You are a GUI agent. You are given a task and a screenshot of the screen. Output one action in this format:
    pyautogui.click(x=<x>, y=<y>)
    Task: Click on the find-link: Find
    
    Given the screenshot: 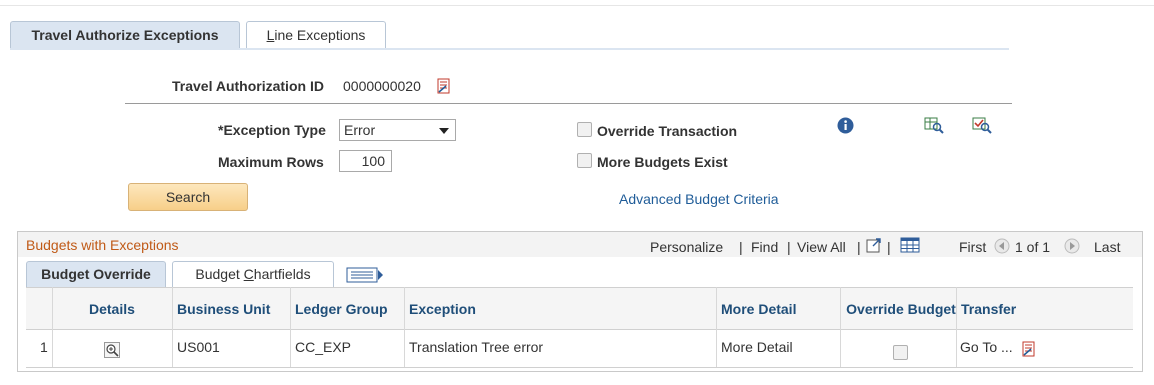 What is the action you would take?
    pyautogui.click(x=764, y=247)
    